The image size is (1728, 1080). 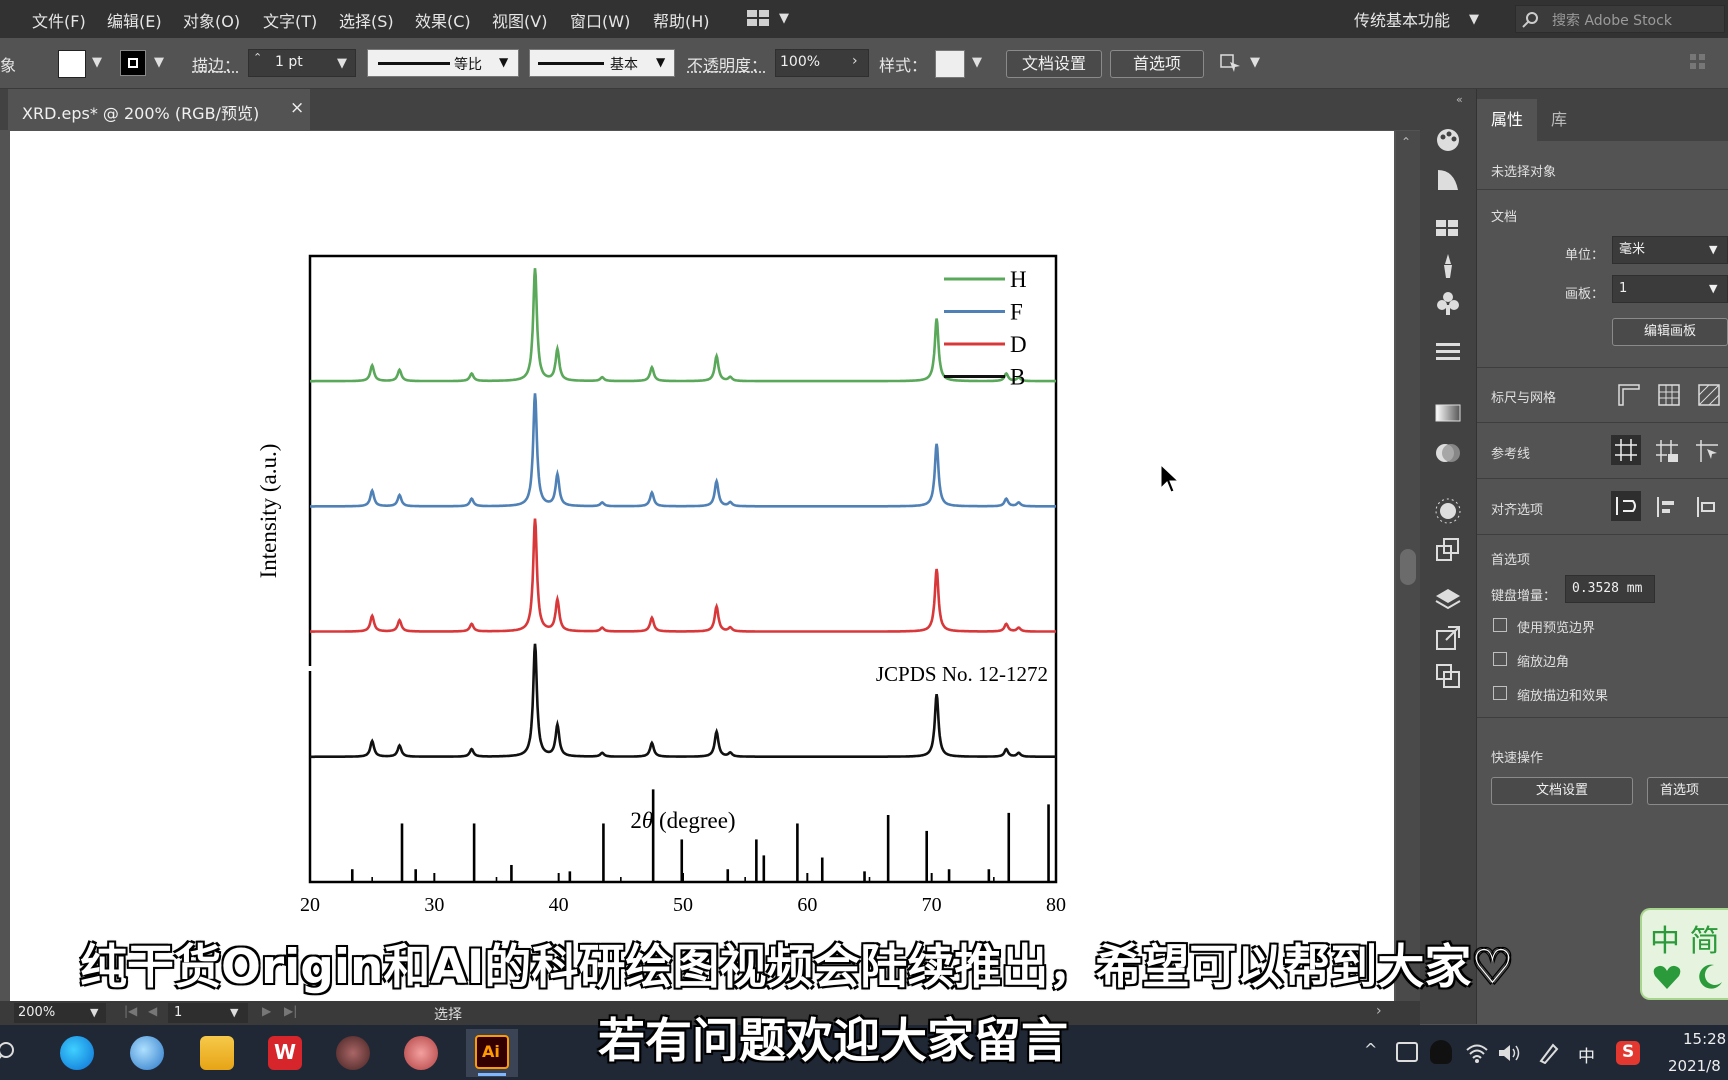 What do you see at coordinates (443, 63) in the screenshot?
I see `variable-width-profile: 等比 ▼` at bounding box center [443, 63].